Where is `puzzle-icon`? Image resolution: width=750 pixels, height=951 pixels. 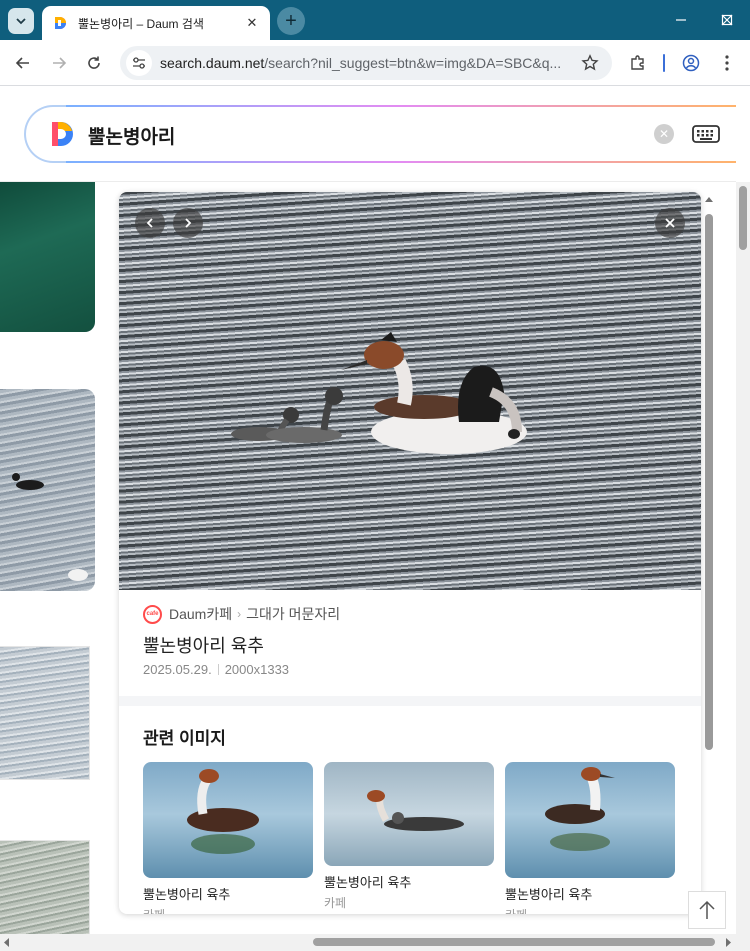 puzzle-icon is located at coordinates (637, 62).